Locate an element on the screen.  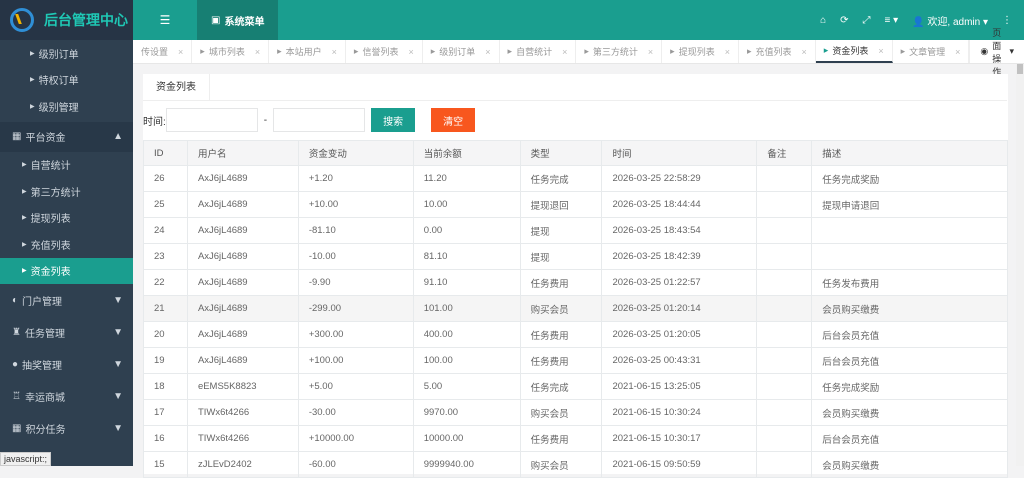
tab-label: 城市列表 is located at coordinates (226, 52).